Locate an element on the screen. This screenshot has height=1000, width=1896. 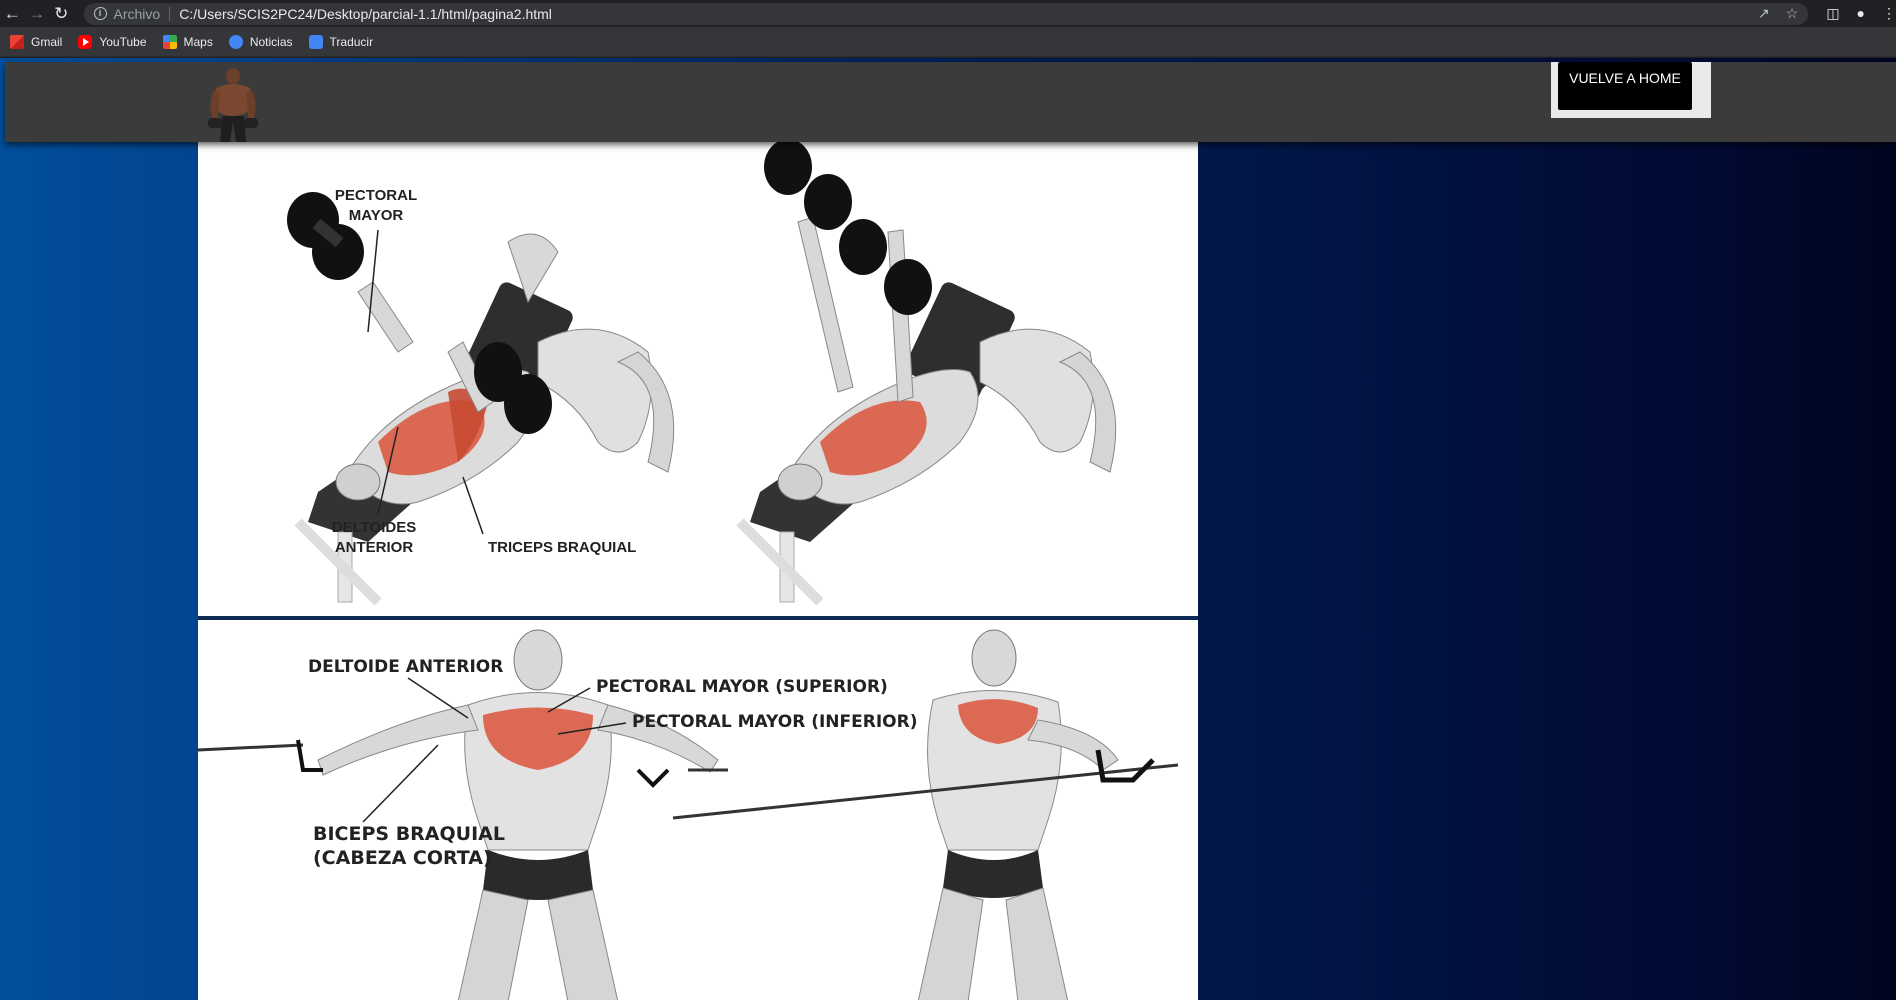
bookmark-label: Noticias is located at coordinates (271, 41).